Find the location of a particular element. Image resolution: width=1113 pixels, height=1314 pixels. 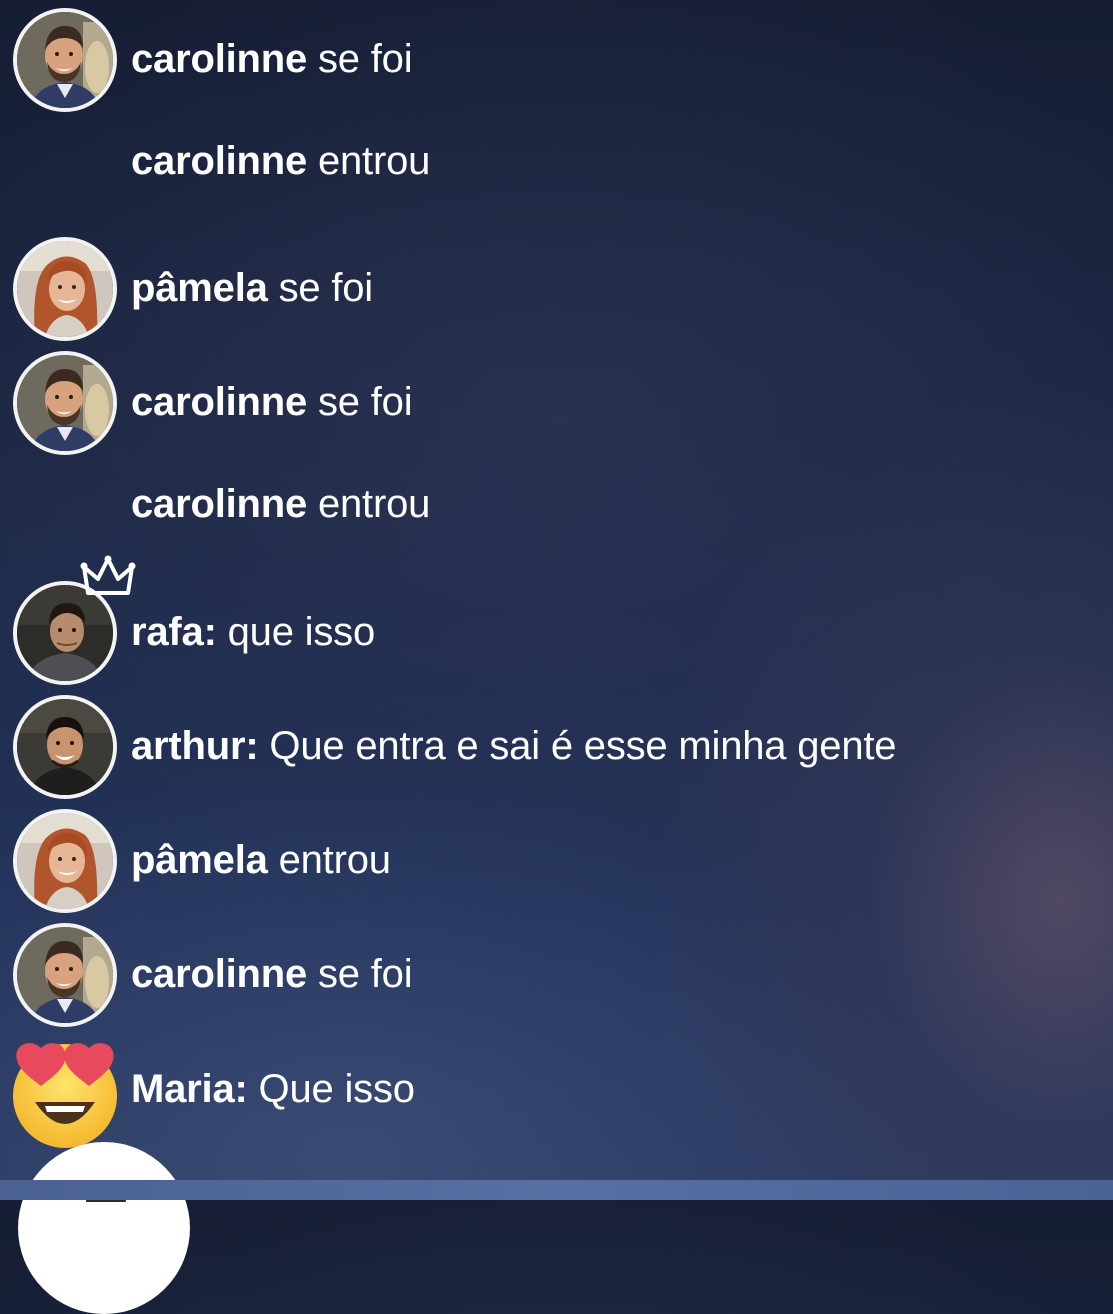

comment-text: pâmela se foi is located at coordinates (252, 288).